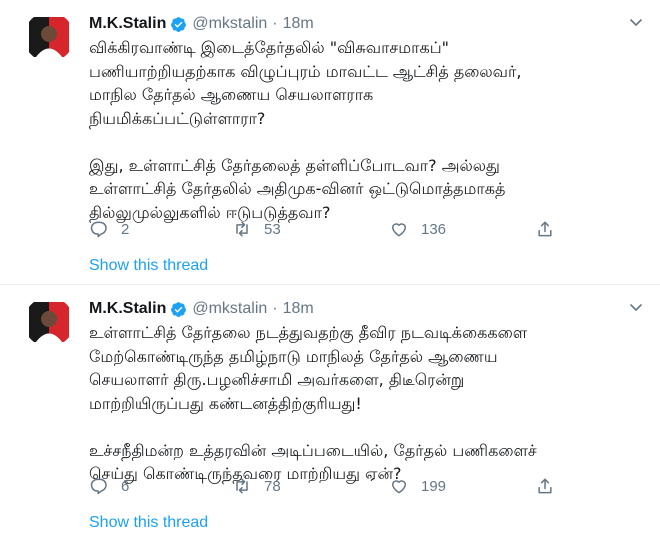 This screenshot has height=542, width=660. I want to click on retweet-button: 53, so click(256, 229).